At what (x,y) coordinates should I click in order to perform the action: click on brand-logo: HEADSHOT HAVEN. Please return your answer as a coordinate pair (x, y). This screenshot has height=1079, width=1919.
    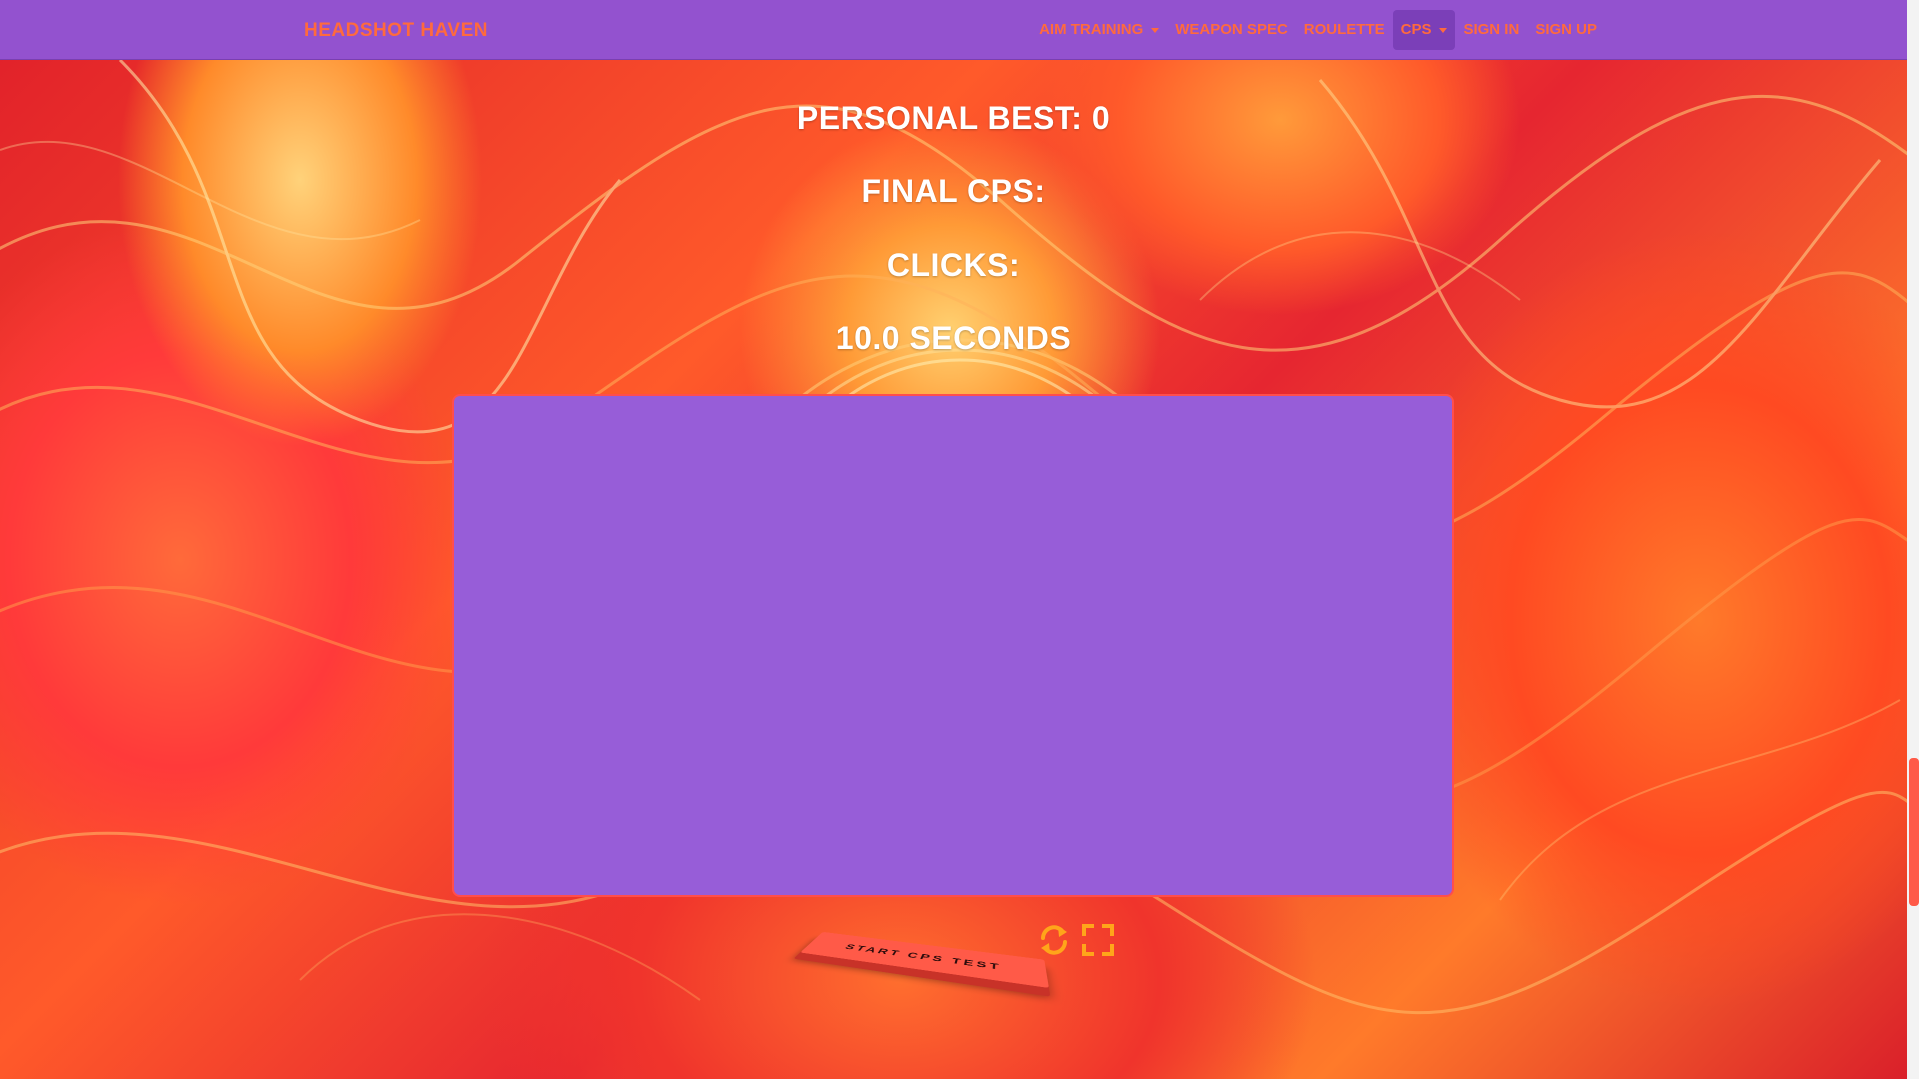
    Looking at the image, I should click on (396, 31).